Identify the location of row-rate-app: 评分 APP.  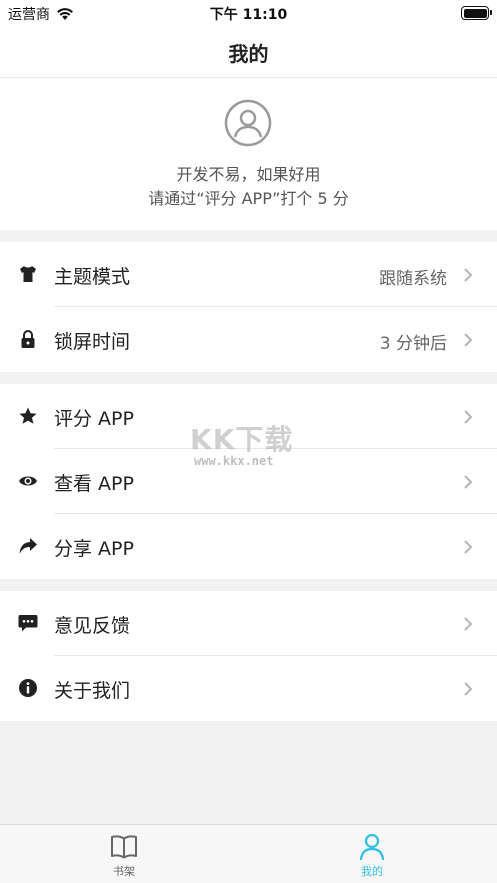
(248, 416).